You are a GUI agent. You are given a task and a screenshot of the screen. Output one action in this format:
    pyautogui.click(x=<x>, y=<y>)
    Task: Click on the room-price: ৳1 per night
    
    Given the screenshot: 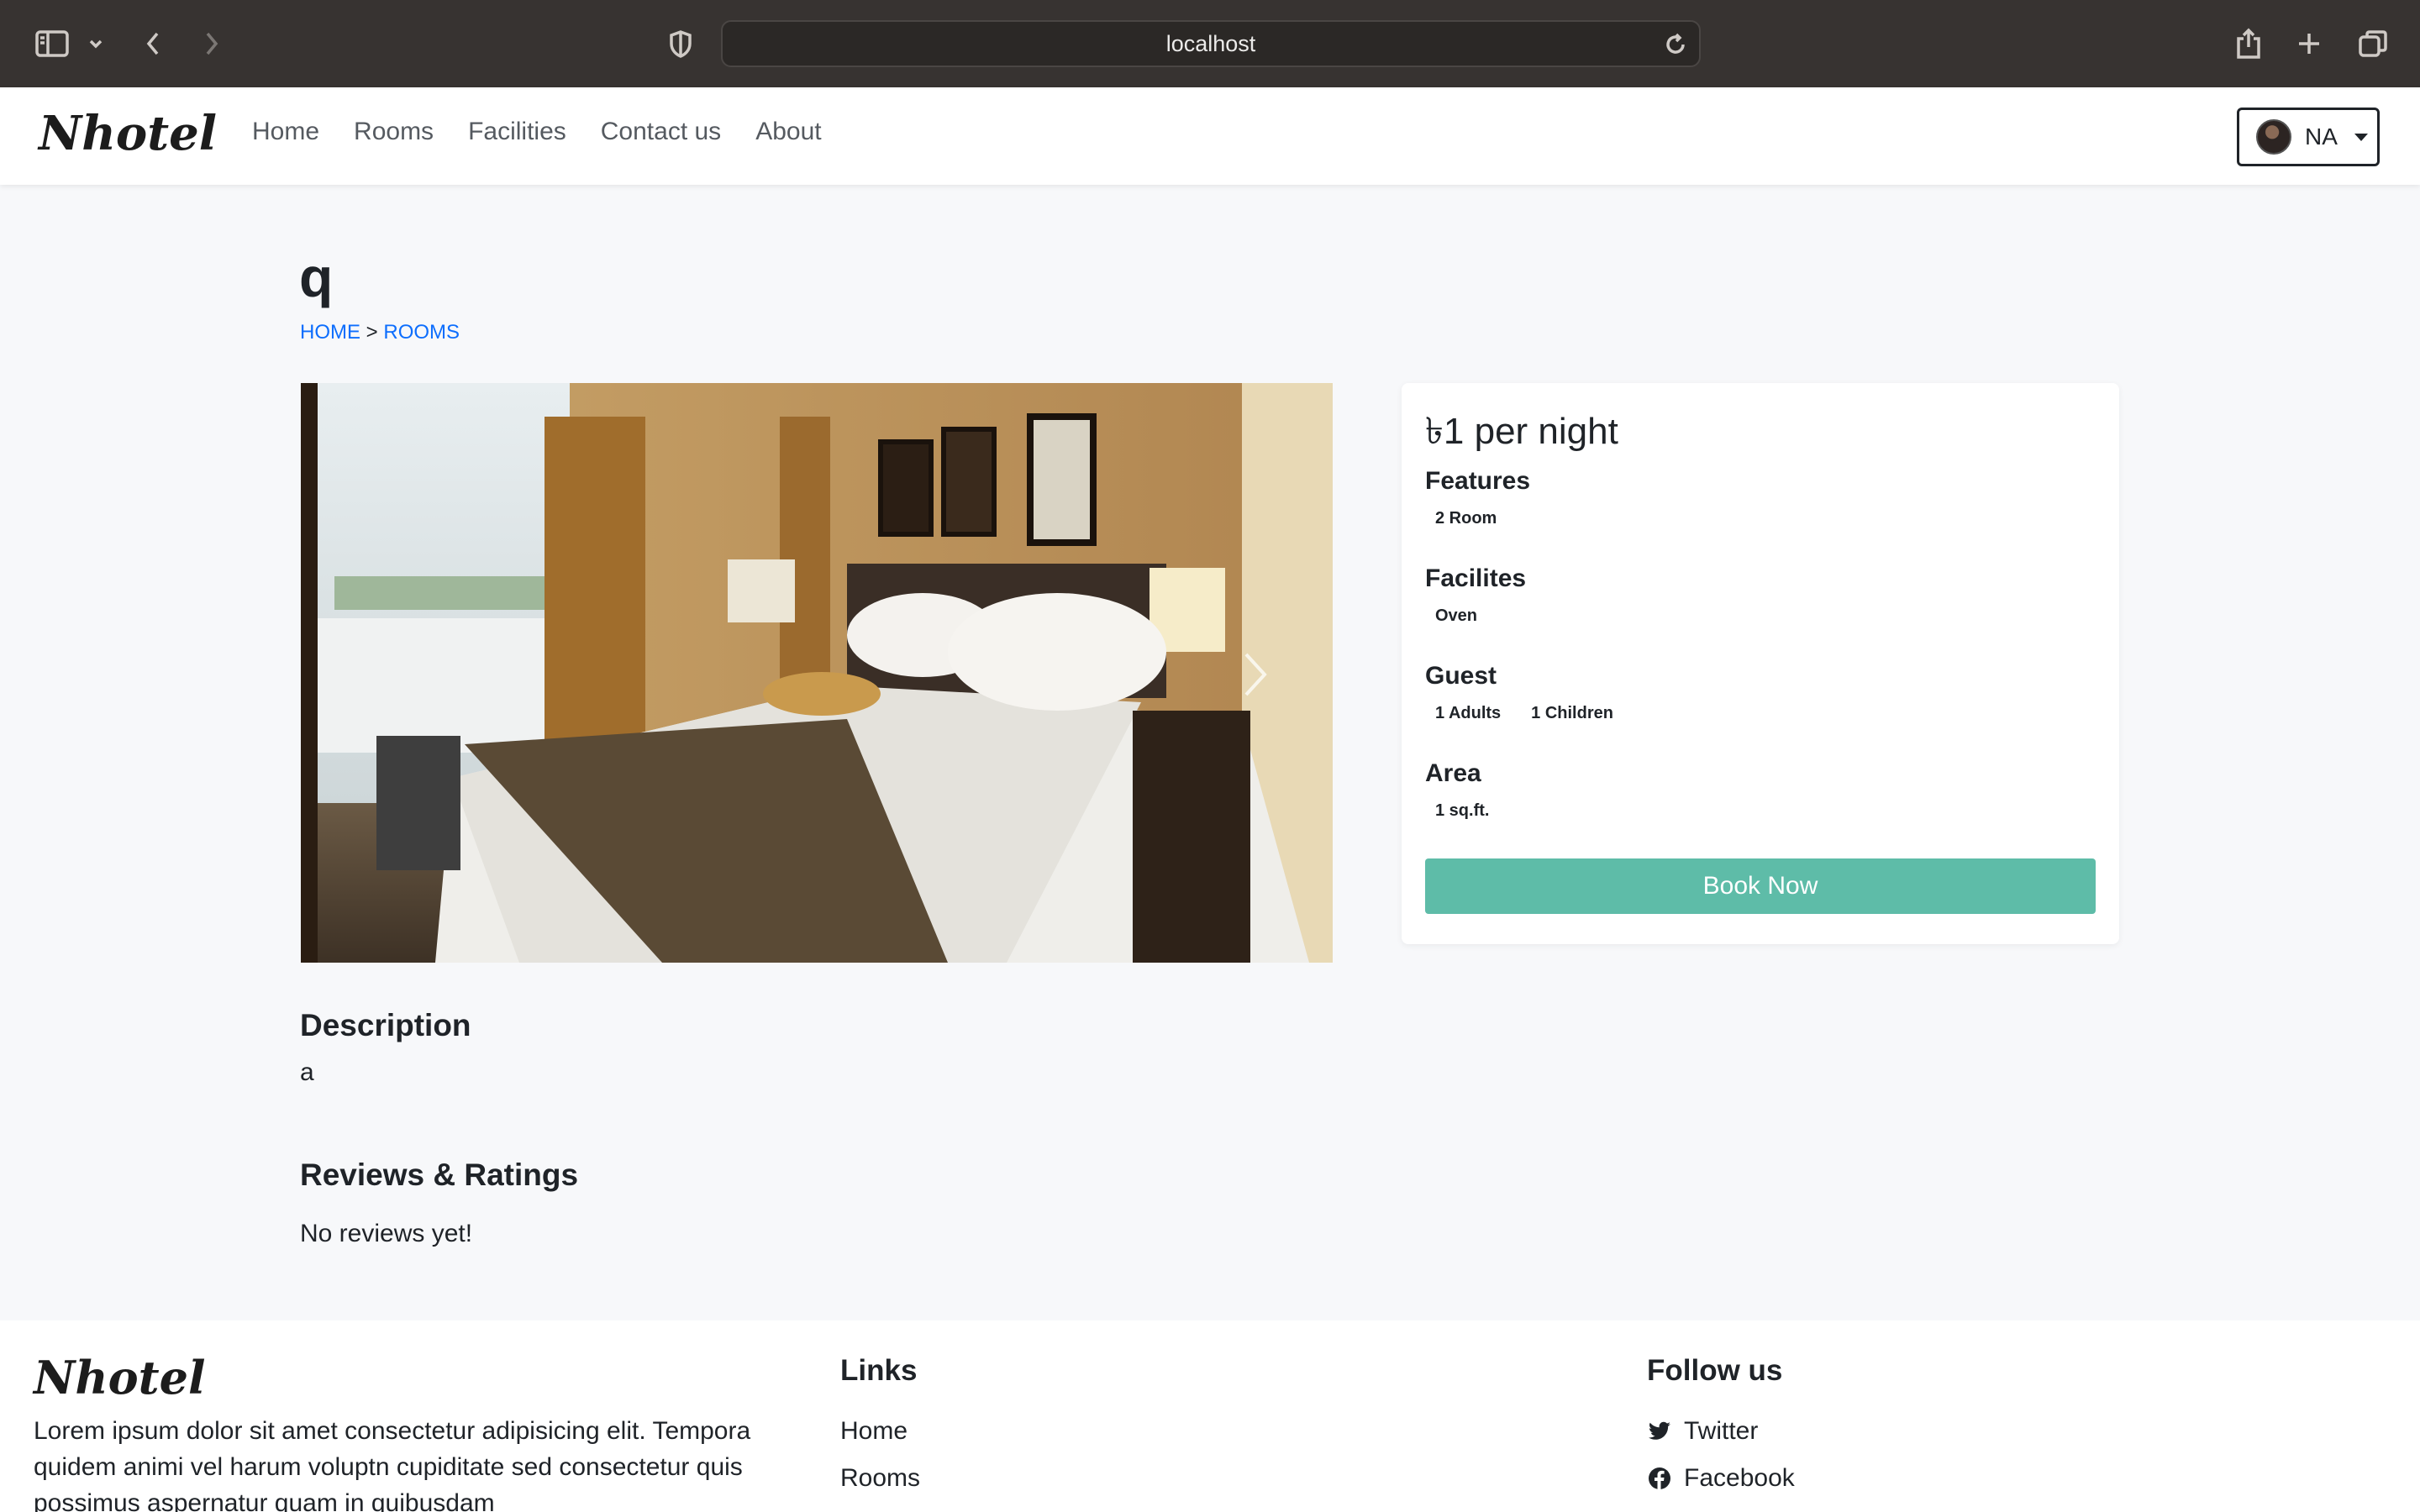 What is the action you would take?
    pyautogui.click(x=1522, y=431)
    